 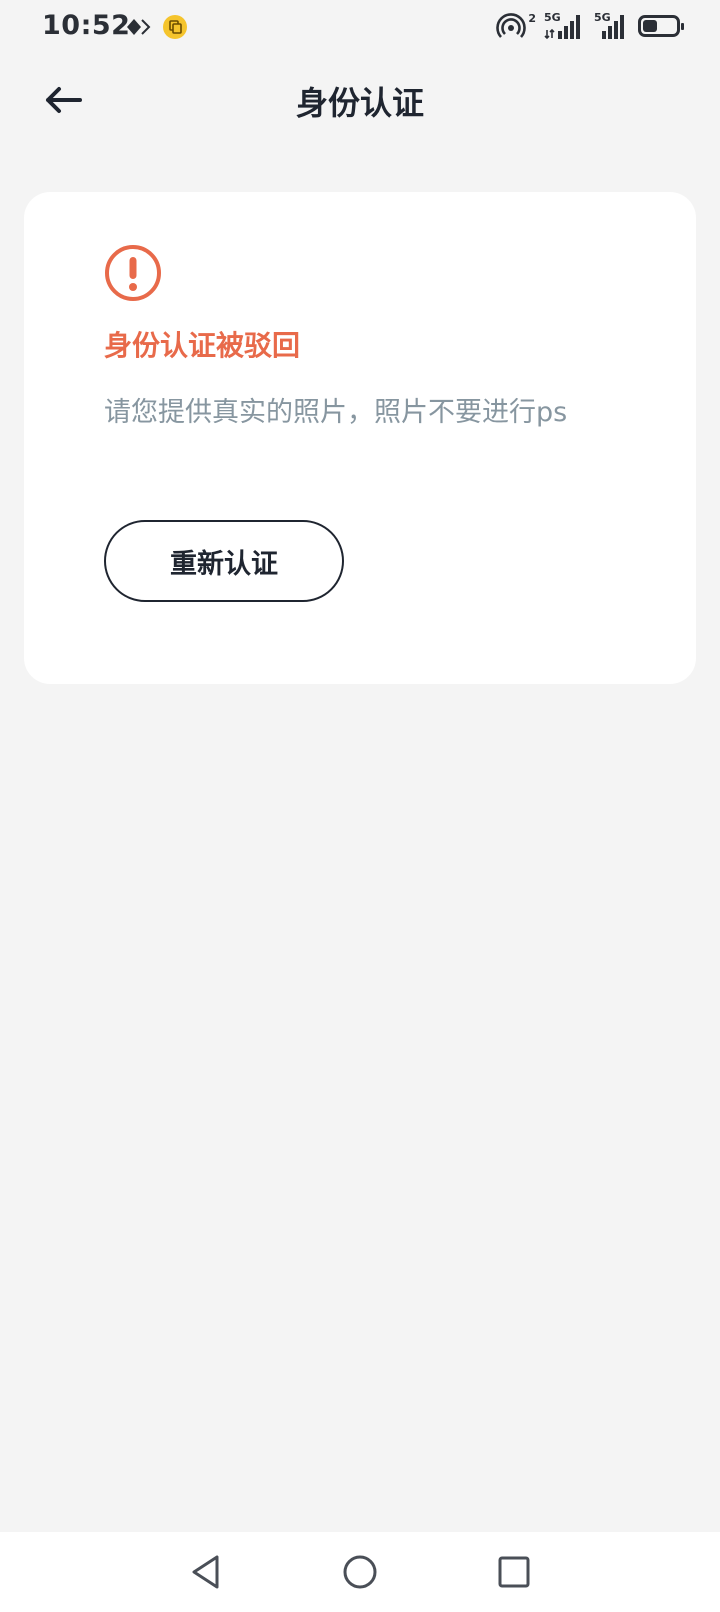 I want to click on status-description: 请您提供真实的照片，照片不要进行ps, so click(x=336, y=412).